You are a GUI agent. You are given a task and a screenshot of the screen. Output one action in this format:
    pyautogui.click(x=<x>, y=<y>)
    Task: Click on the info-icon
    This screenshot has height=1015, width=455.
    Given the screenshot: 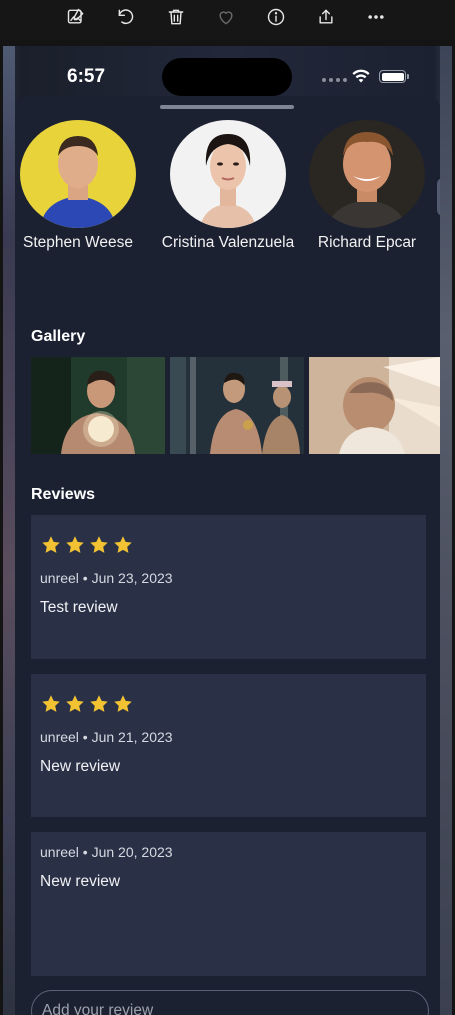 What is the action you would take?
    pyautogui.click(x=276, y=17)
    